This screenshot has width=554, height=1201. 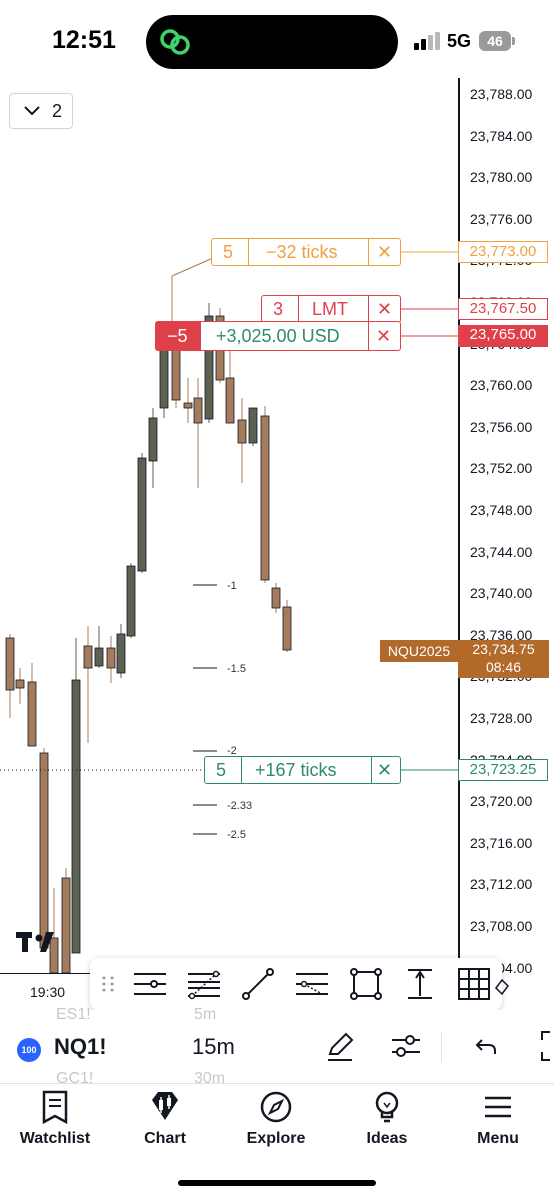 I want to click on battery-icon: 46, so click(x=495, y=41).